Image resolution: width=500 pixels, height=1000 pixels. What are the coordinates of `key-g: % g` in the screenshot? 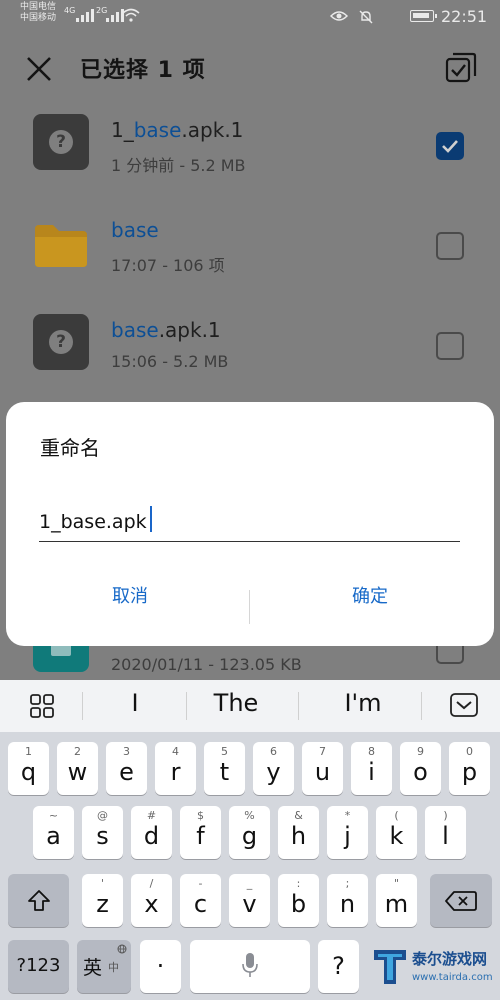 It's located at (249, 832).